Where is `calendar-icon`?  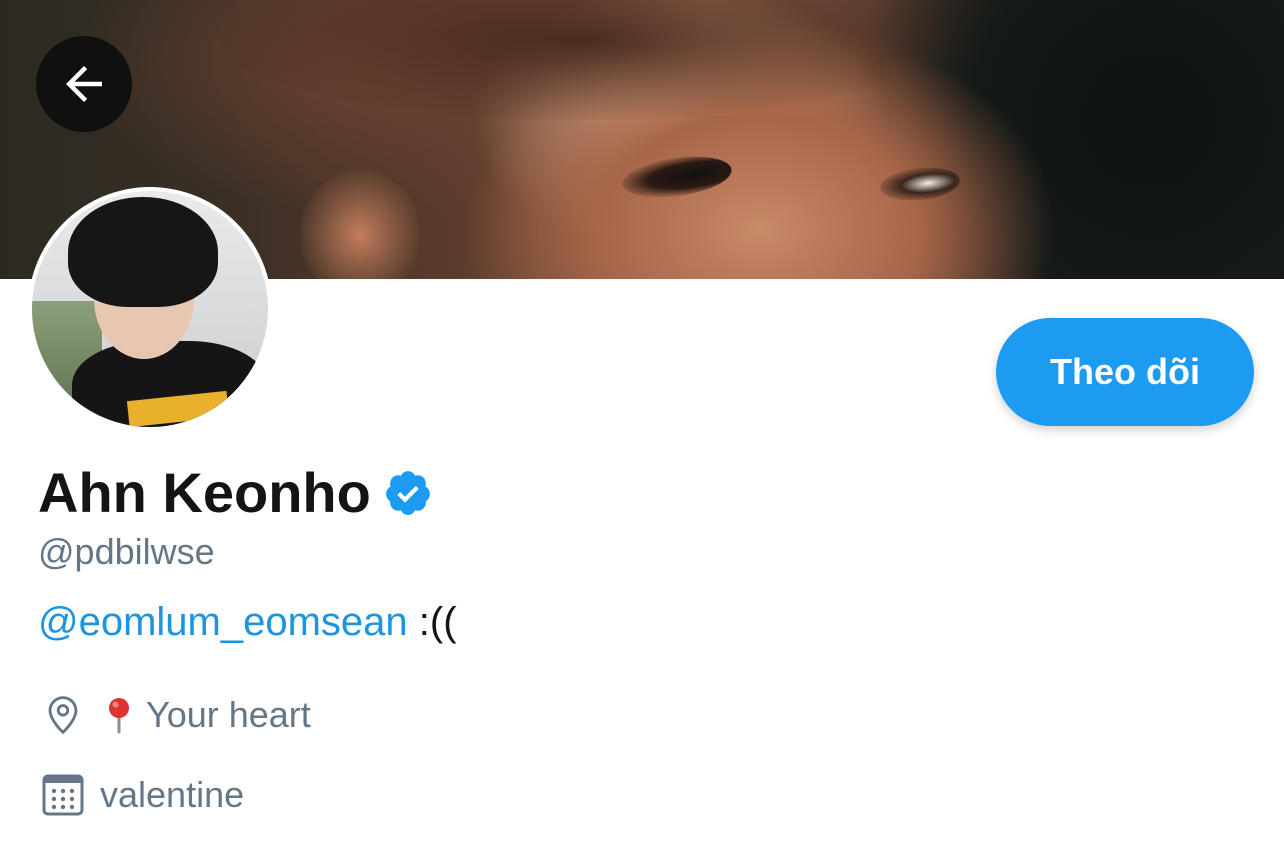
calendar-icon is located at coordinates (63, 795).